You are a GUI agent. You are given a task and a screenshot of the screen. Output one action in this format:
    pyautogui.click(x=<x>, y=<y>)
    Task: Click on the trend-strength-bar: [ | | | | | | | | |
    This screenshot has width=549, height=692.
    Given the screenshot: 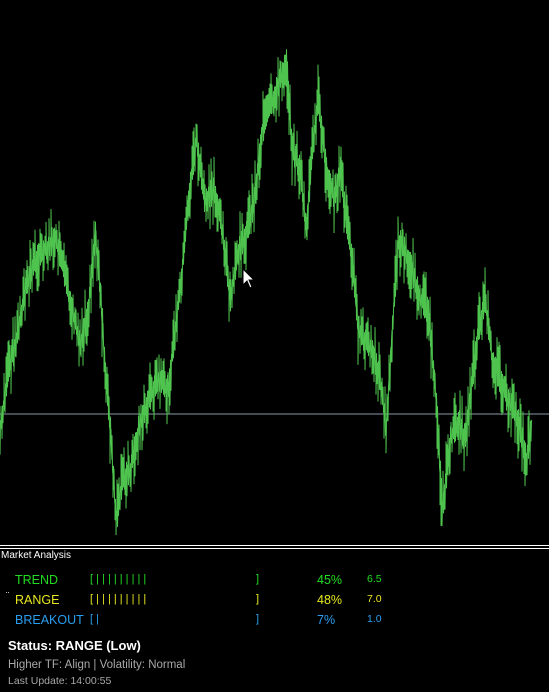 What is the action you would take?
    pyautogui.click(x=118, y=579)
    